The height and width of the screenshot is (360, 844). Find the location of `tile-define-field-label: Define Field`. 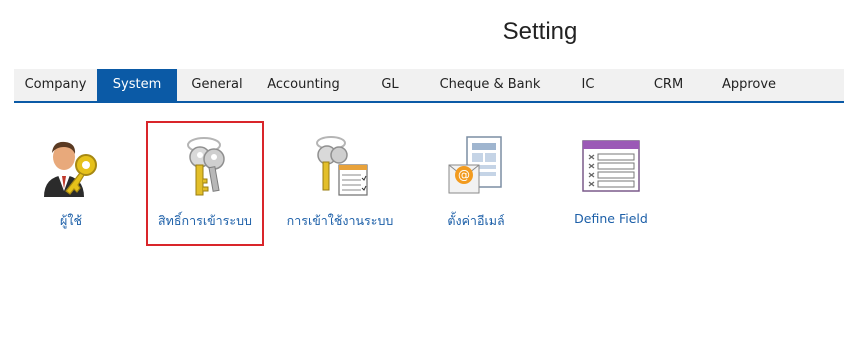

tile-define-field-label: Define Field is located at coordinates (611, 218).